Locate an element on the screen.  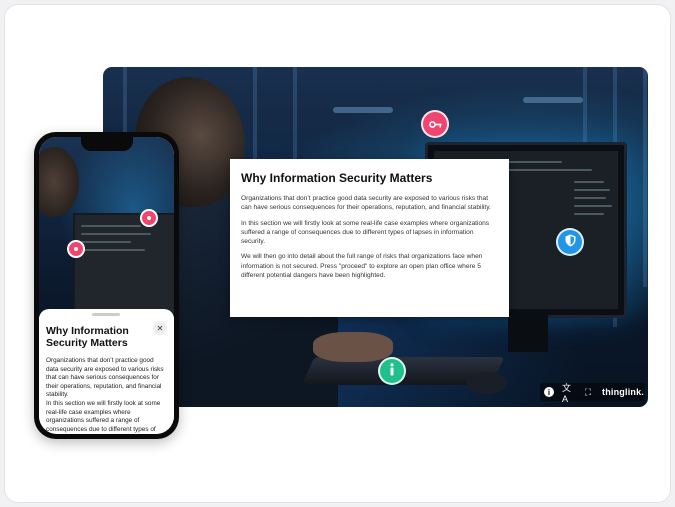
info-icon is located at coordinates (392, 371).